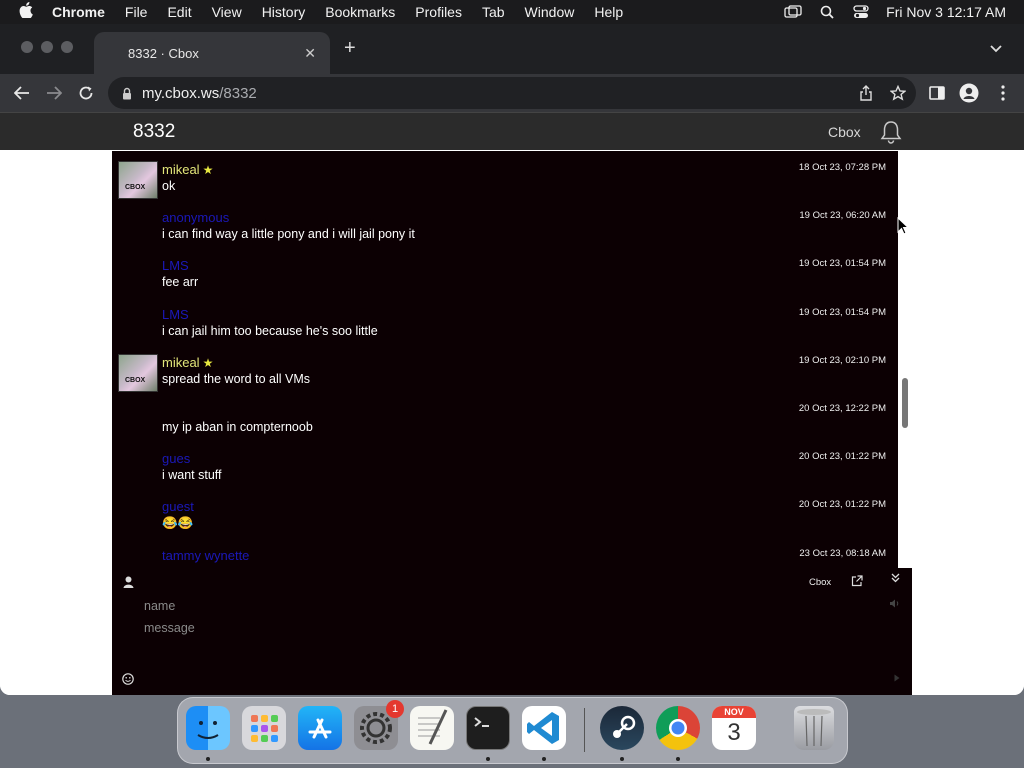  I want to click on tab-strip: 8332 · Cbox ✕ +, so click(512, 49).